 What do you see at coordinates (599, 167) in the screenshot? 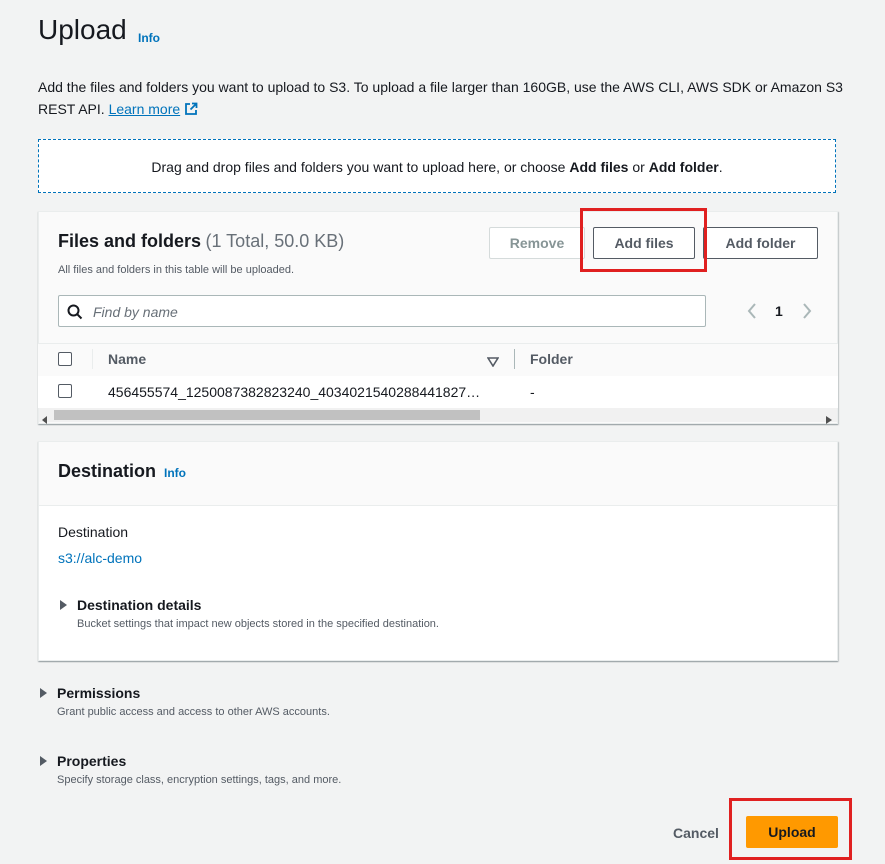
I see `dropzone-add-files-text: Add files` at bounding box center [599, 167].